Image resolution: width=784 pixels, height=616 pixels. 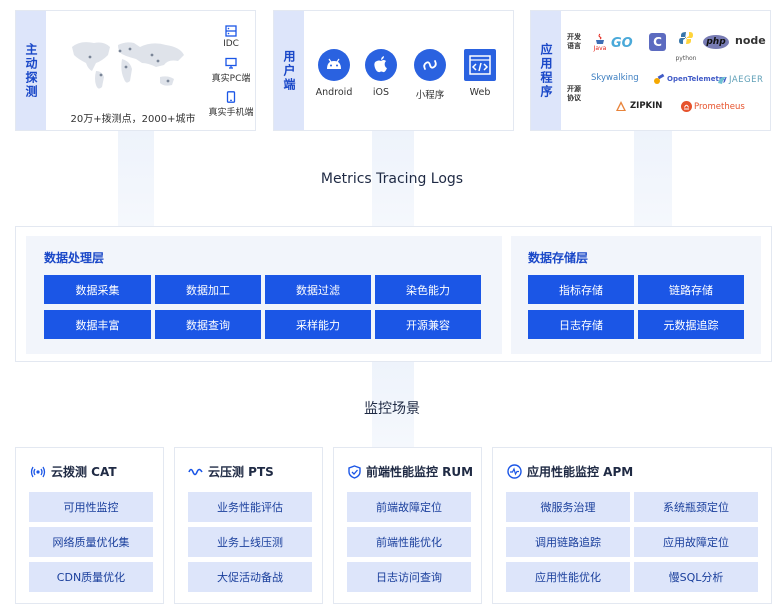 What do you see at coordinates (696, 507) in the screenshot?
I see `scene-apm-item: 系统瓶颈定位` at bounding box center [696, 507].